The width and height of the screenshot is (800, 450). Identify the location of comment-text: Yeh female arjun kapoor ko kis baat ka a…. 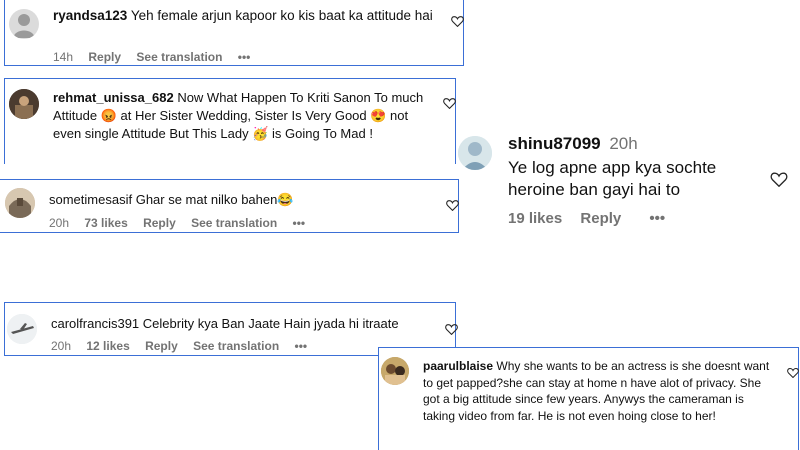
(281, 15).